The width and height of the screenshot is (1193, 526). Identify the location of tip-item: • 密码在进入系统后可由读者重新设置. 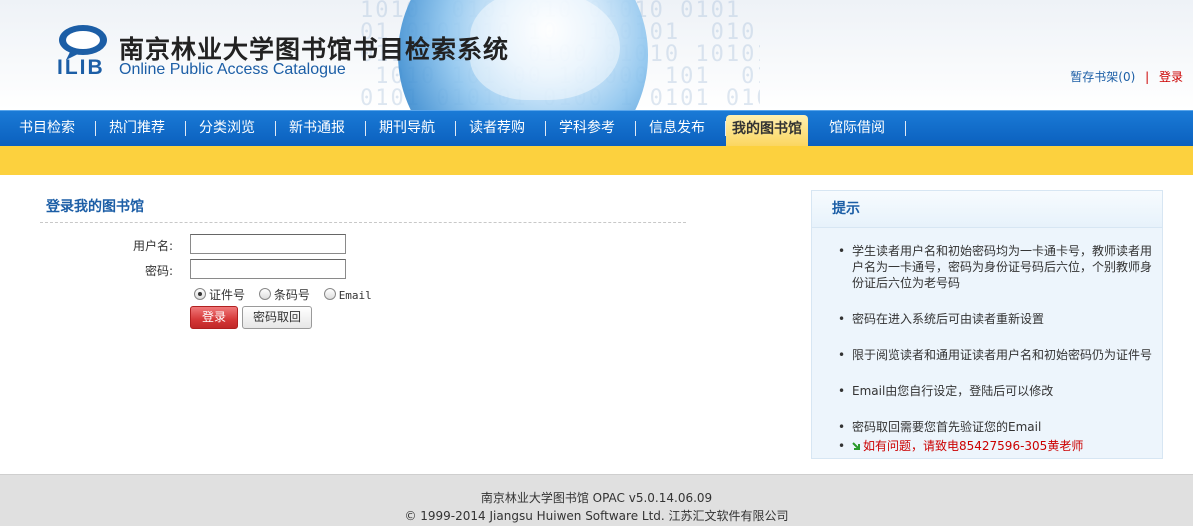
(987, 319).